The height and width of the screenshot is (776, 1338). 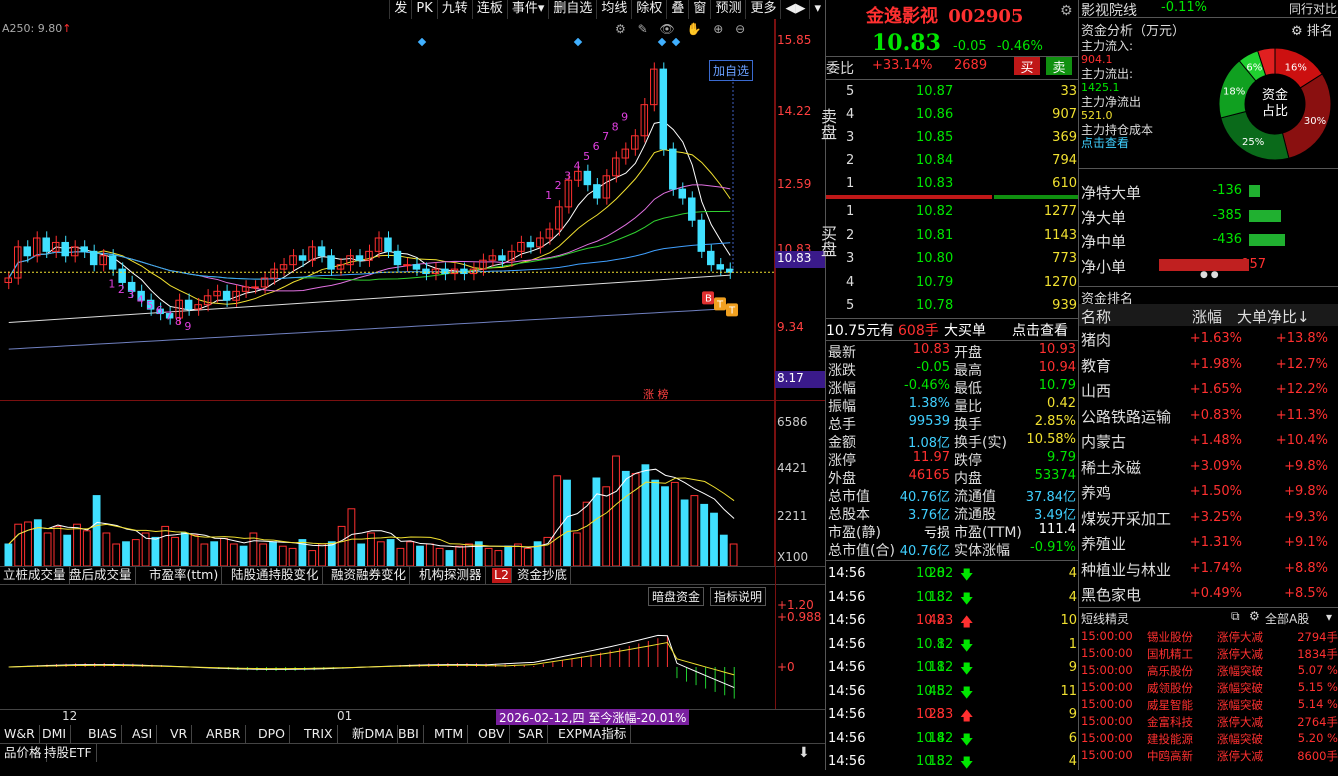 I want to click on toolbar-item-1: PK, so click(x=423, y=9).